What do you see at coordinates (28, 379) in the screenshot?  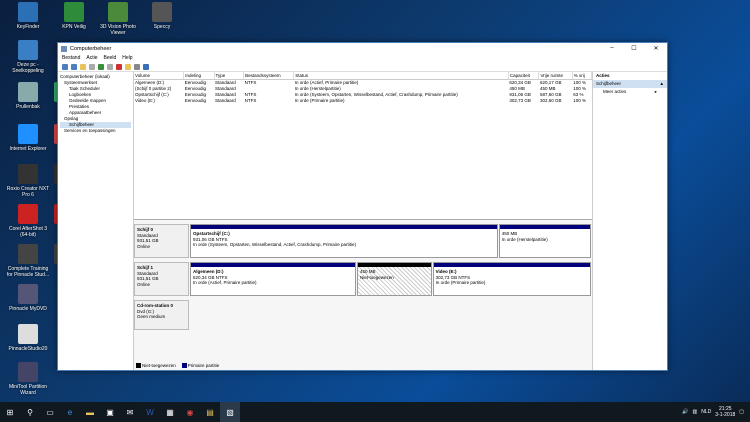 I see `desktop-icon: MiniTool Partition Wizard` at bounding box center [28, 379].